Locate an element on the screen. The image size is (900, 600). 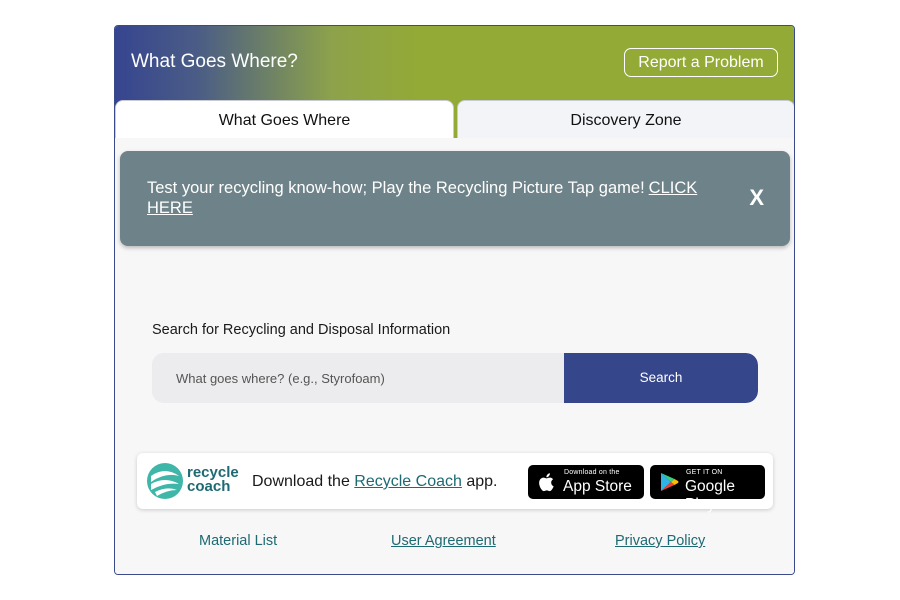
google-play-badge: GET IT ON Google Play is located at coordinates (707, 489).